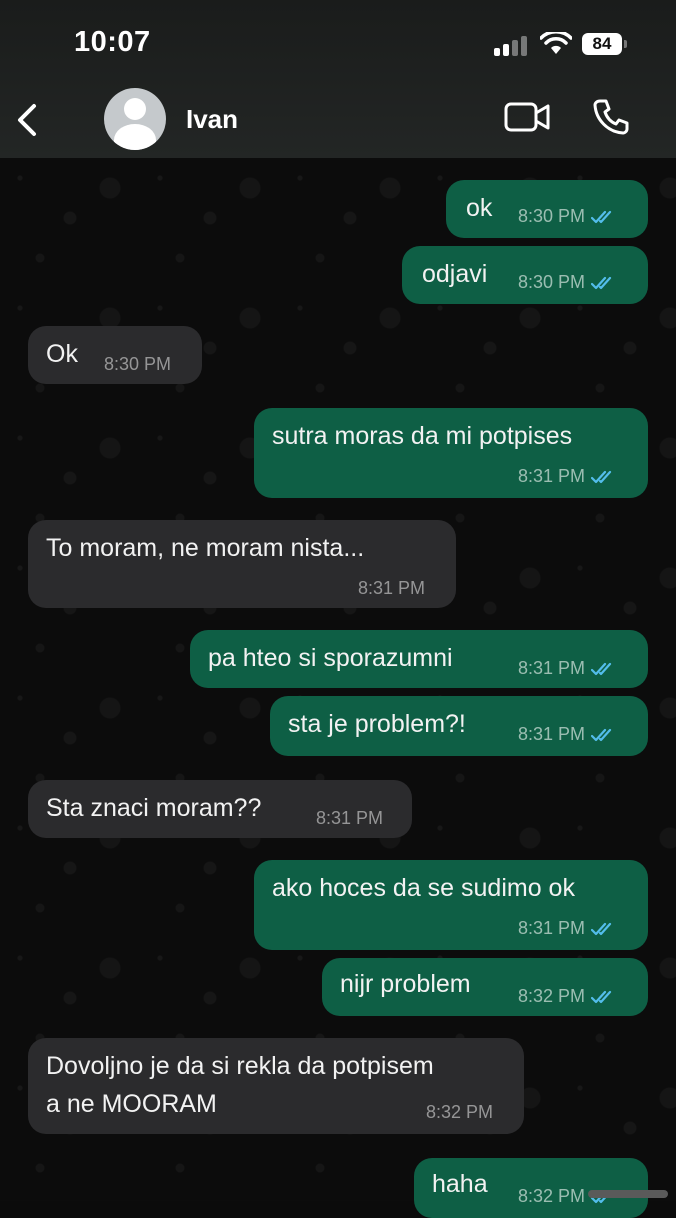 The width and height of the screenshot is (676, 1218). Describe the element at coordinates (62, 354) in the screenshot. I see `message-text: Ok` at that location.